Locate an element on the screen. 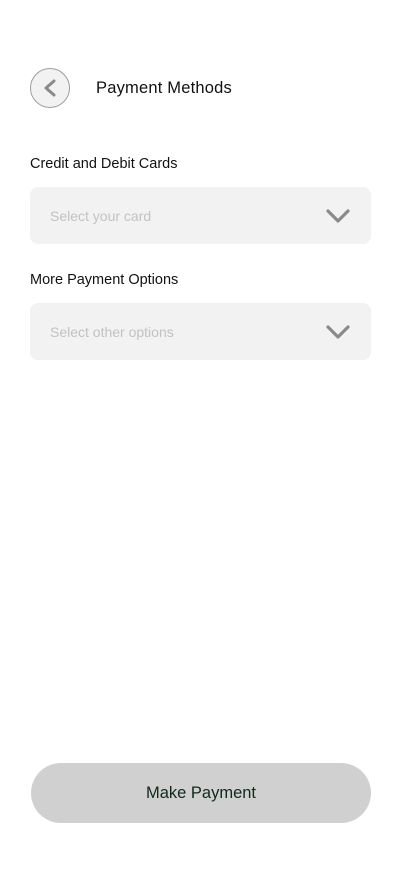 This screenshot has height=874, width=402. back-button is located at coordinates (50, 88).